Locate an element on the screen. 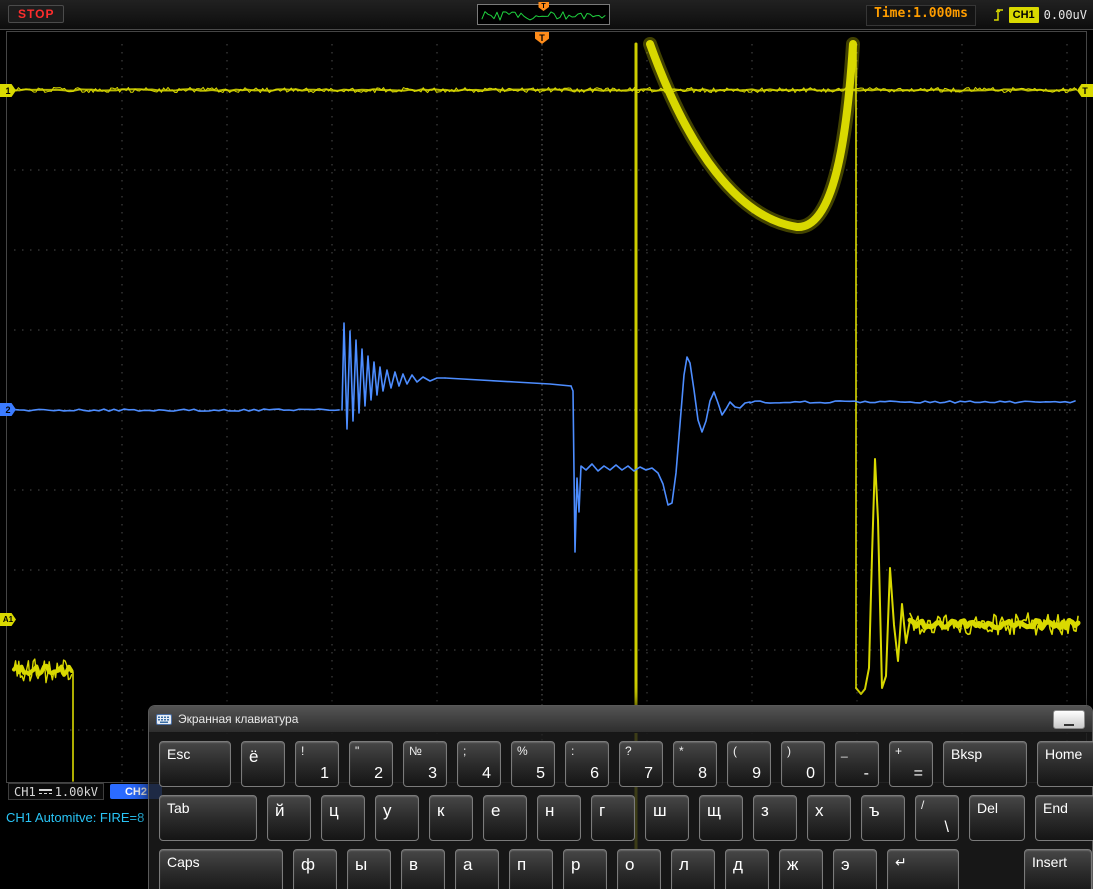 This screenshot has width=1093, height=889. minimize-icon is located at coordinates (1069, 724).